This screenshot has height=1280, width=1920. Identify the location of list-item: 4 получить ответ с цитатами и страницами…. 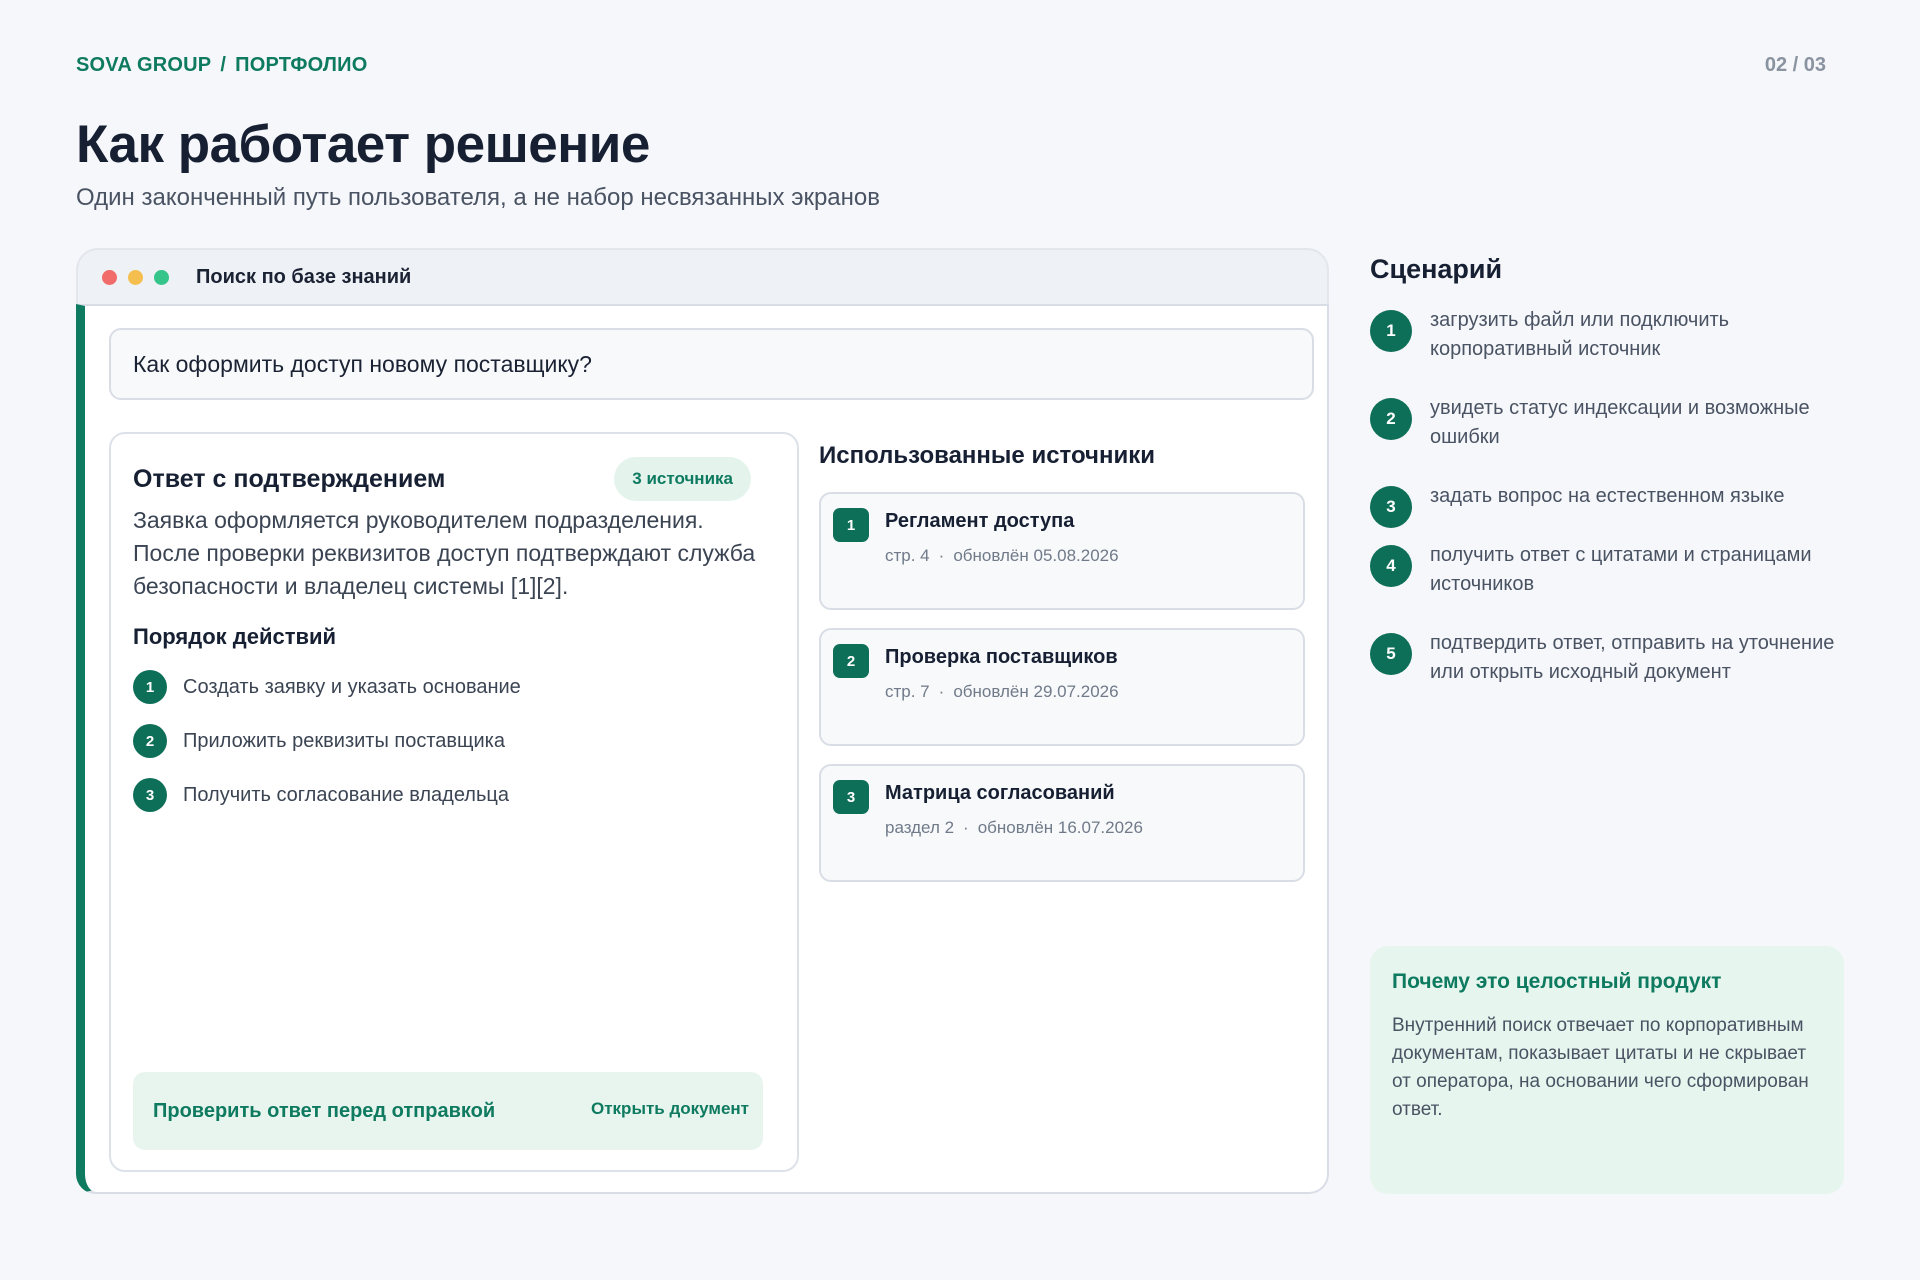
(1615, 588).